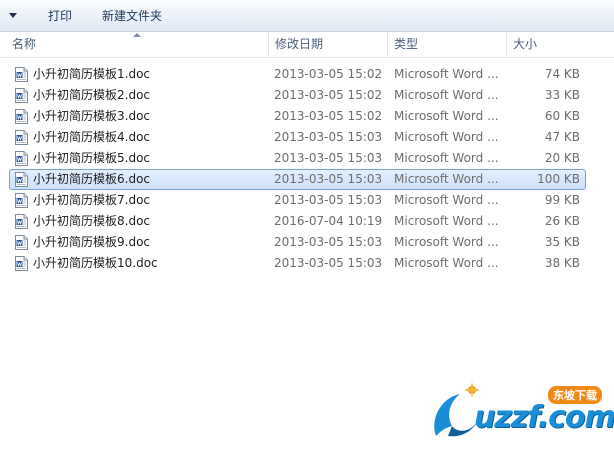  Describe the element at coordinates (327, 44) in the screenshot. I see `column-date-header: 修改日期` at that location.